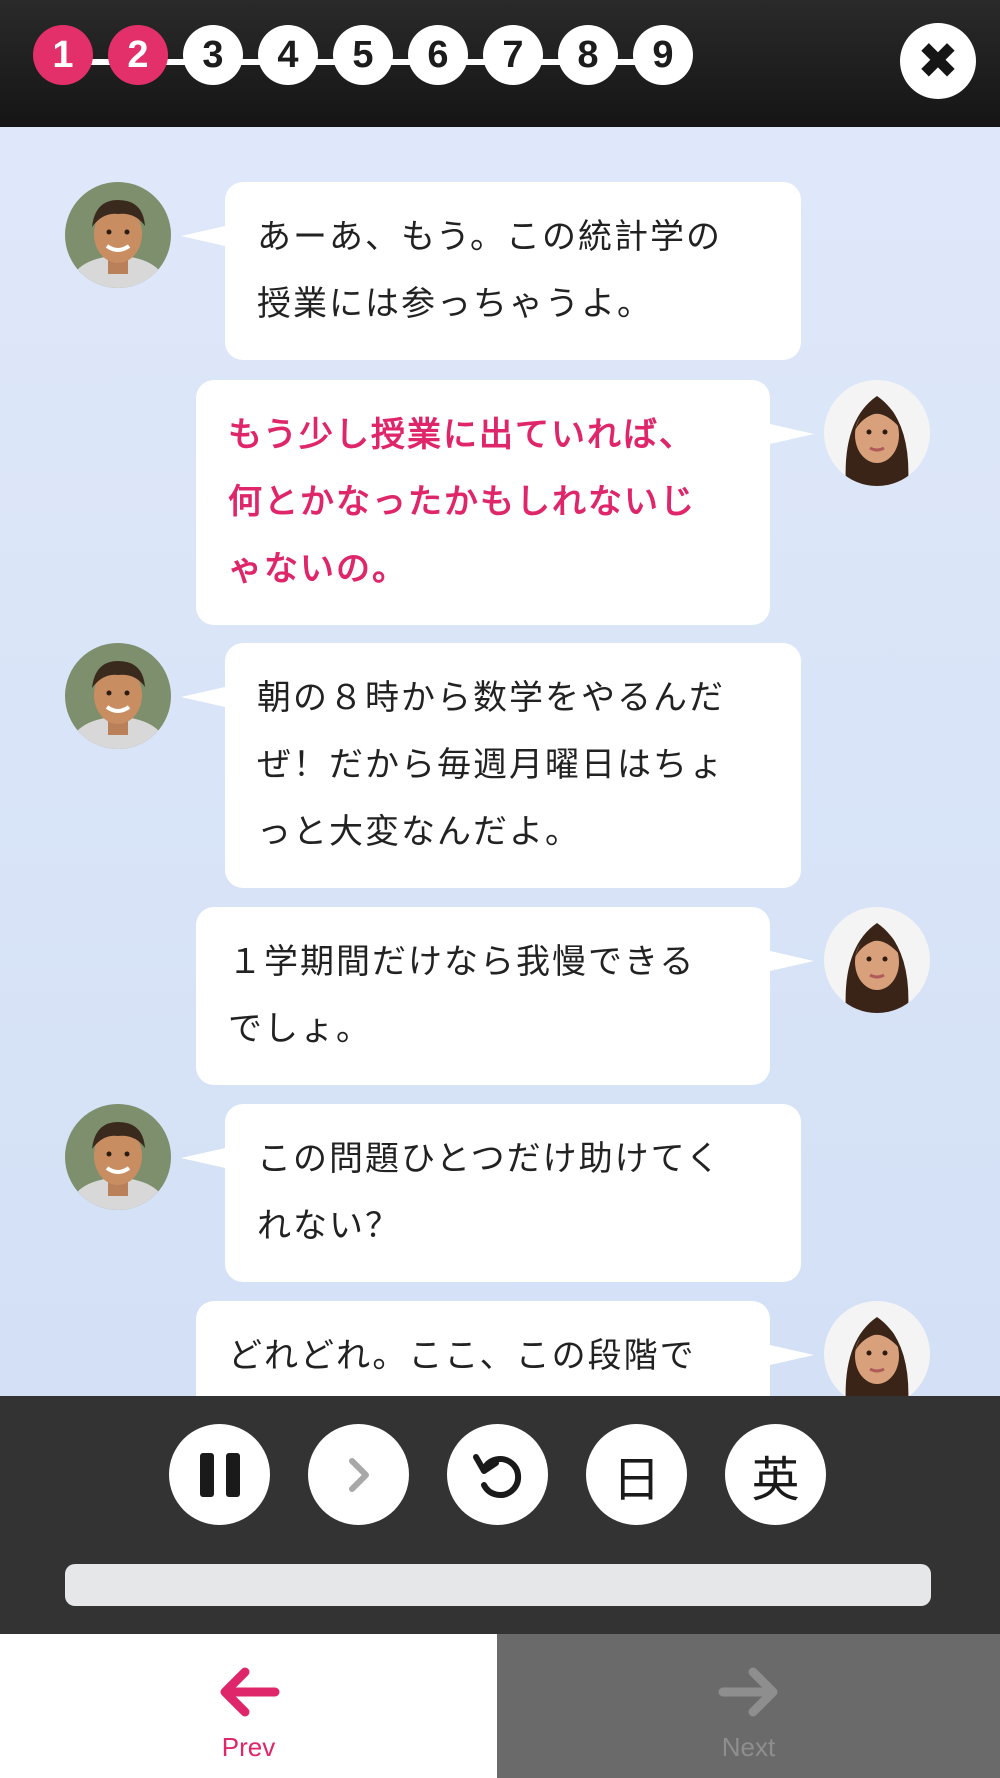 The height and width of the screenshot is (1778, 1000). What do you see at coordinates (498, 1585) in the screenshot?
I see `audio-progress-bar` at bounding box center [498, 1585].